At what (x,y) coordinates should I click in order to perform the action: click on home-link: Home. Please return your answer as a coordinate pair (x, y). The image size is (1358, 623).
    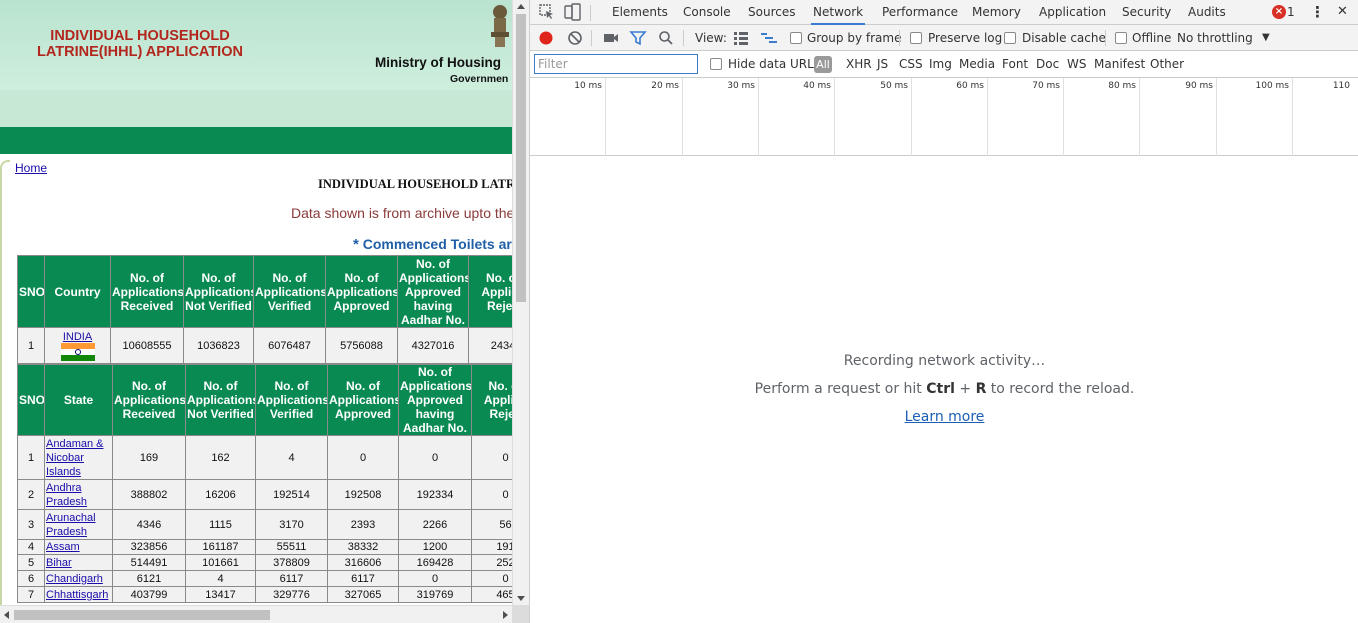
    Looking at the image, I should click on (31, 168).